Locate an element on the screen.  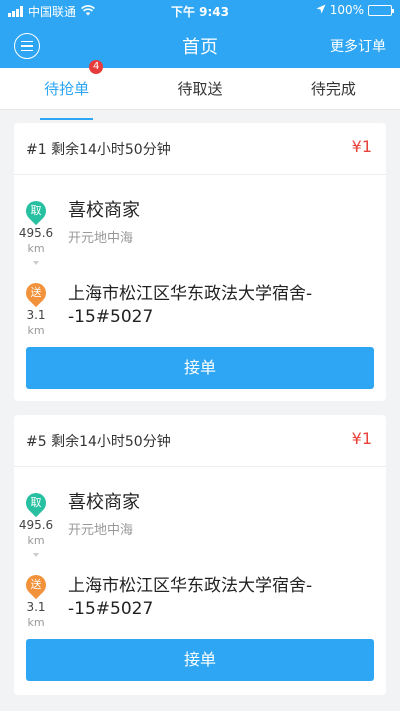
tab-to-pickup: 待取送 is located at coordinates (199, 88).